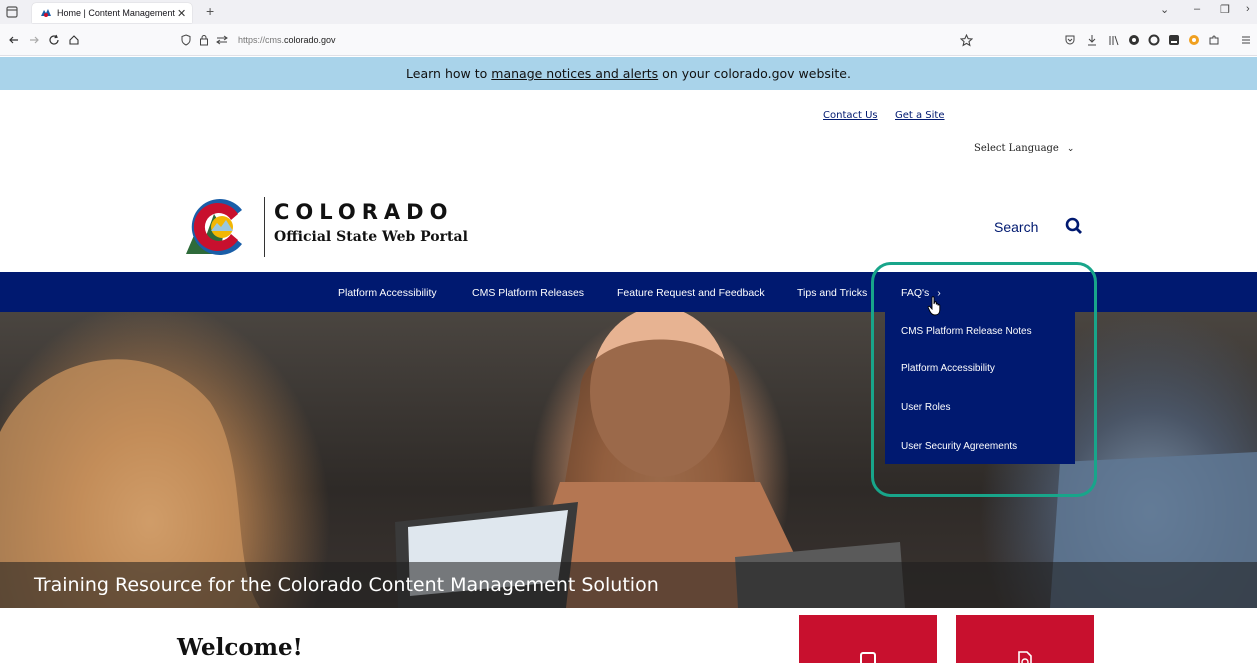 The width and height of the screenshot is (1257, 663). I want to click on permissions-icon, so click(222, 40).